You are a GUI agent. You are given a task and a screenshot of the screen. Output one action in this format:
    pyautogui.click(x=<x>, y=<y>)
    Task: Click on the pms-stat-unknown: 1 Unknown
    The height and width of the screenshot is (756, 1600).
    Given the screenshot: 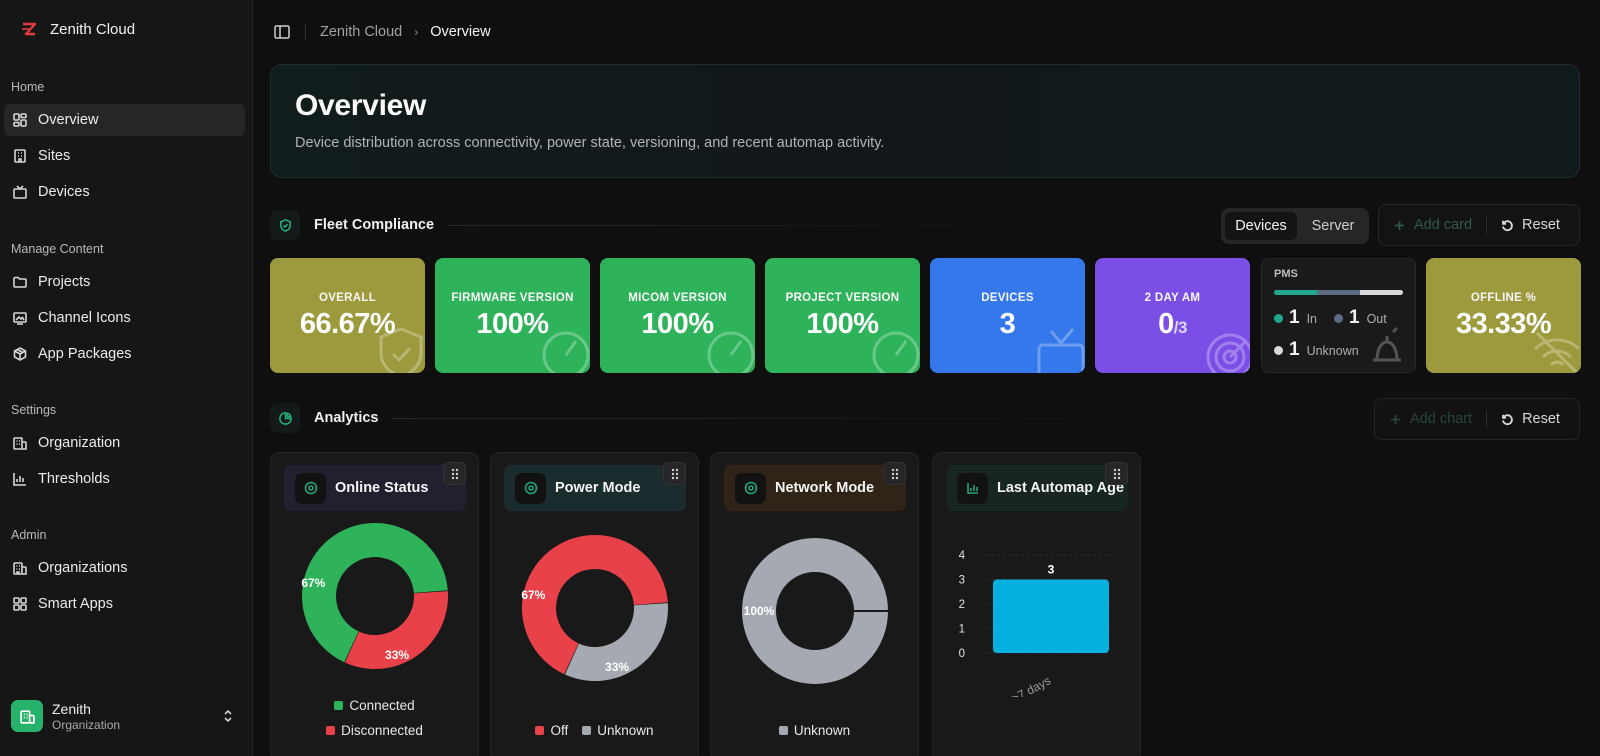 What is the action you would take?
    pyautogui.click(x=1316, y=350)
    